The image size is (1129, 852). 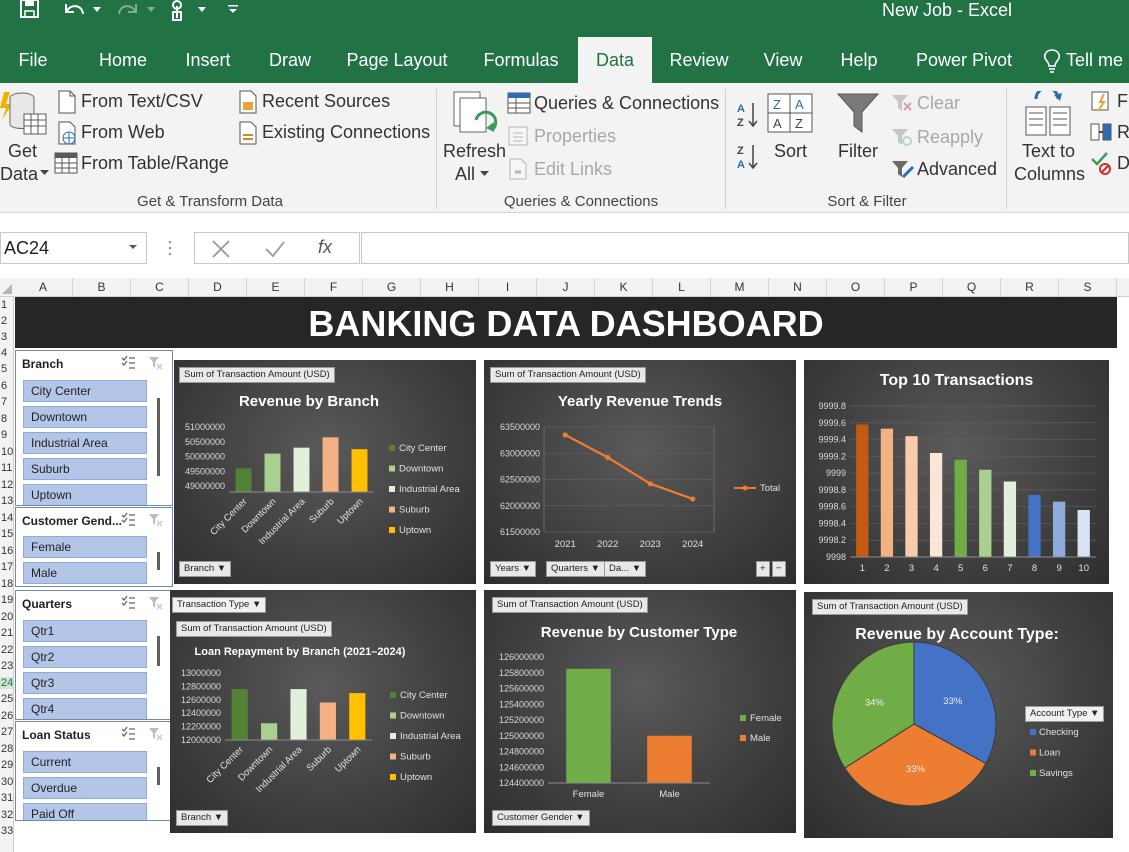 What do you see at coordinates (6, 353) in the screenshot?
I see `row-header: 4` at bounding box center [6, 353].